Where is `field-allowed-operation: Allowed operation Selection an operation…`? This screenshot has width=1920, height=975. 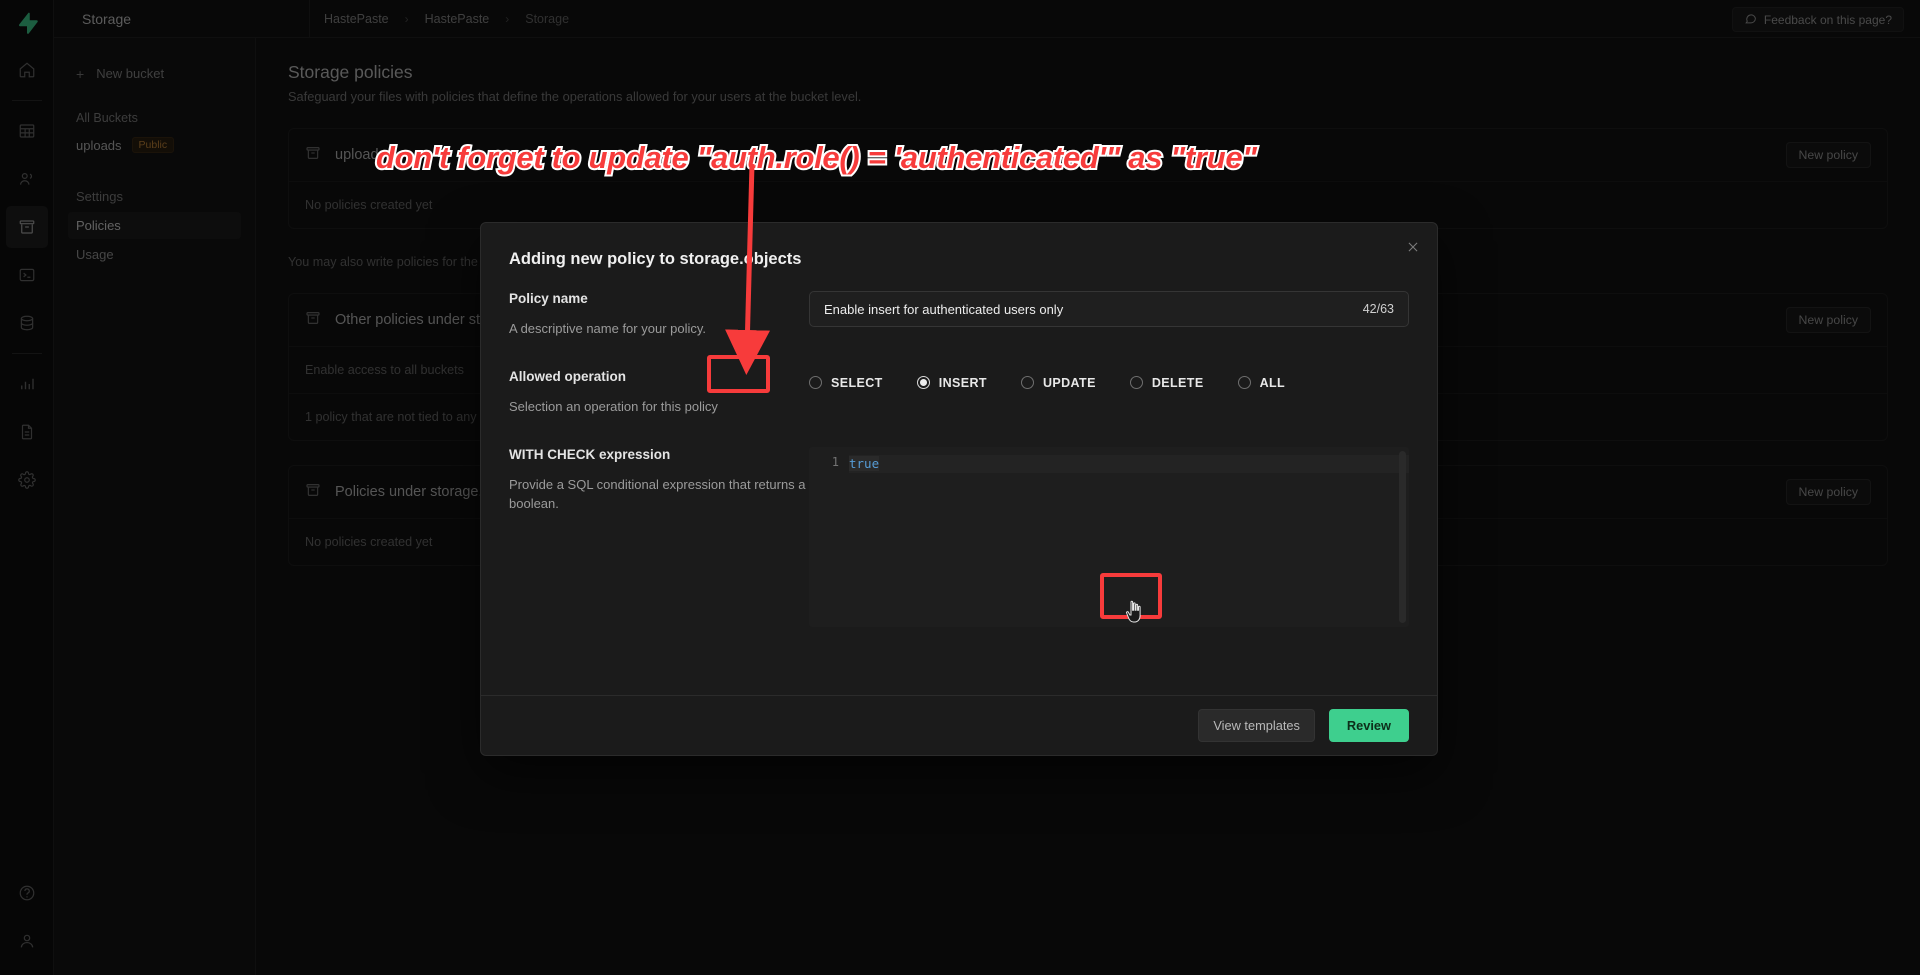 field-allowed-operation: Allowed operation Selection an operation… is located at coordinates (959, 393).